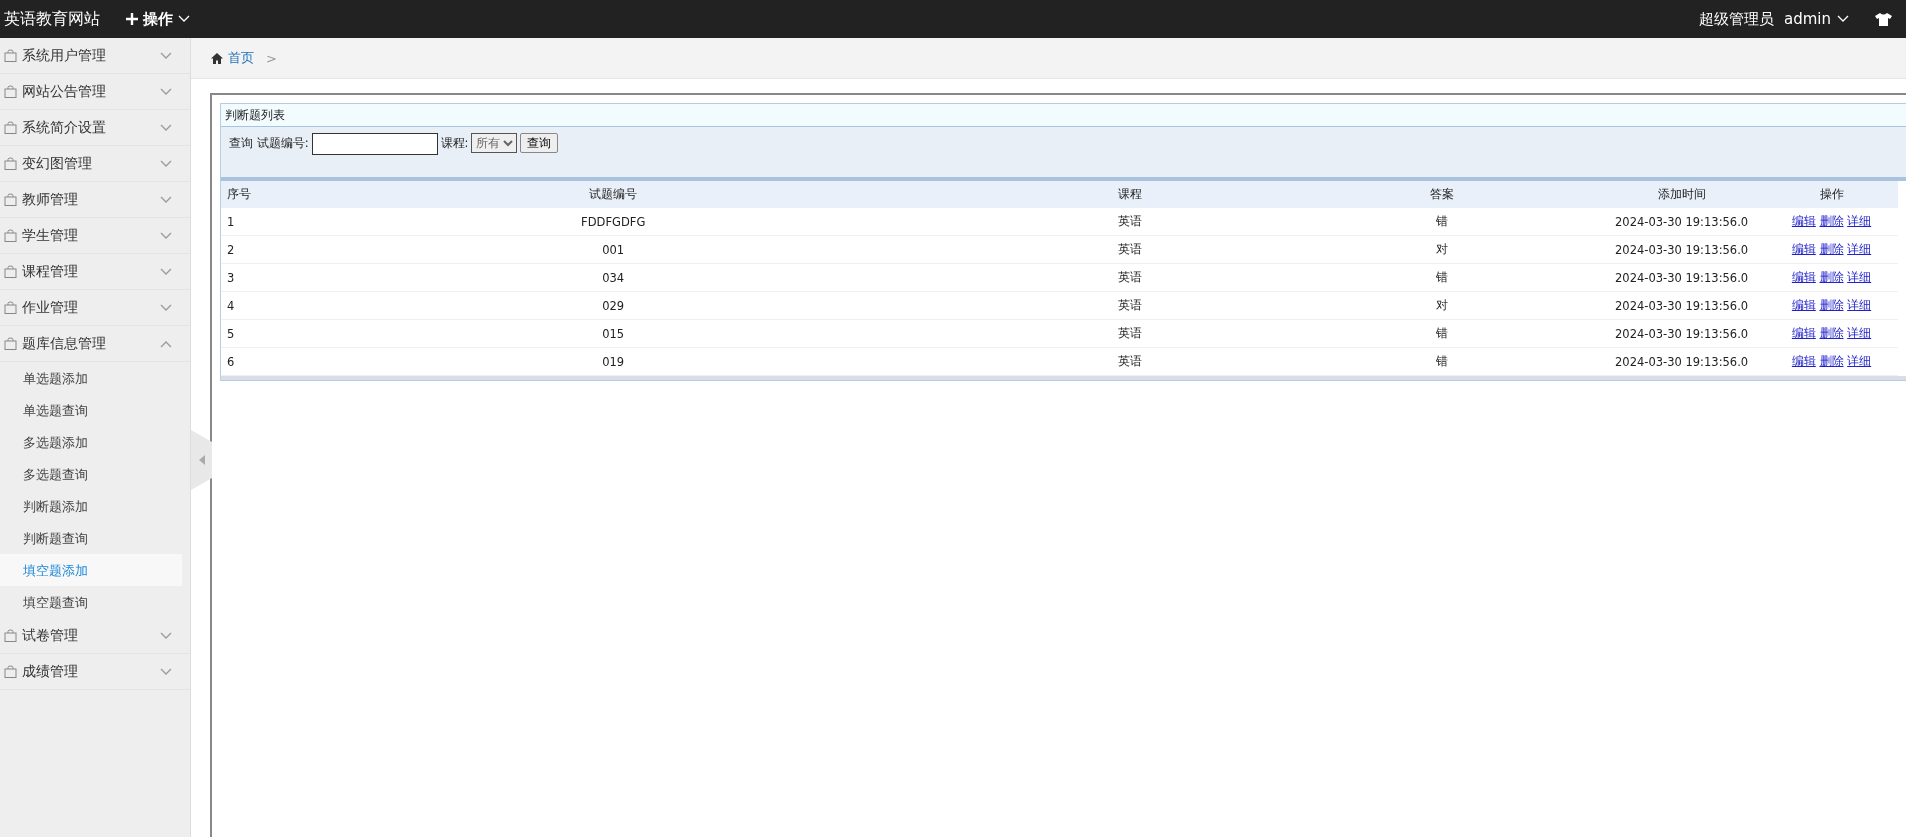 This screenshot has height=837, width=1906. Describe the element at coordinates (613, 333) in the screenshot. I see `table-cell: 015` at that location.